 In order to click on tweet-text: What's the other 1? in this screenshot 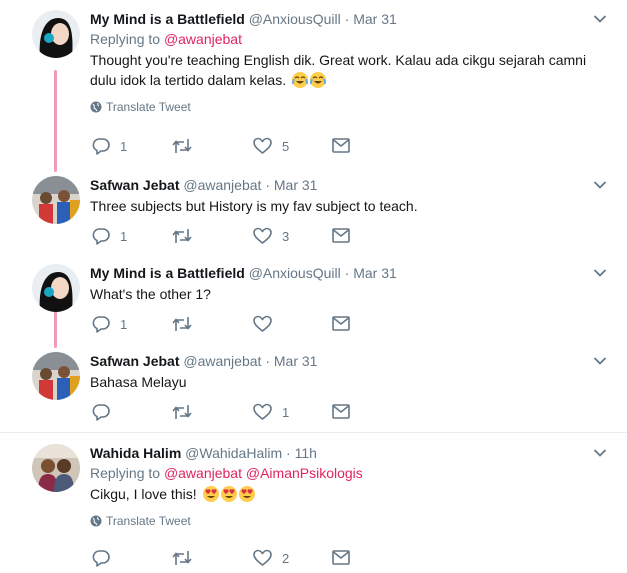, I will do `click(150, 294)`.